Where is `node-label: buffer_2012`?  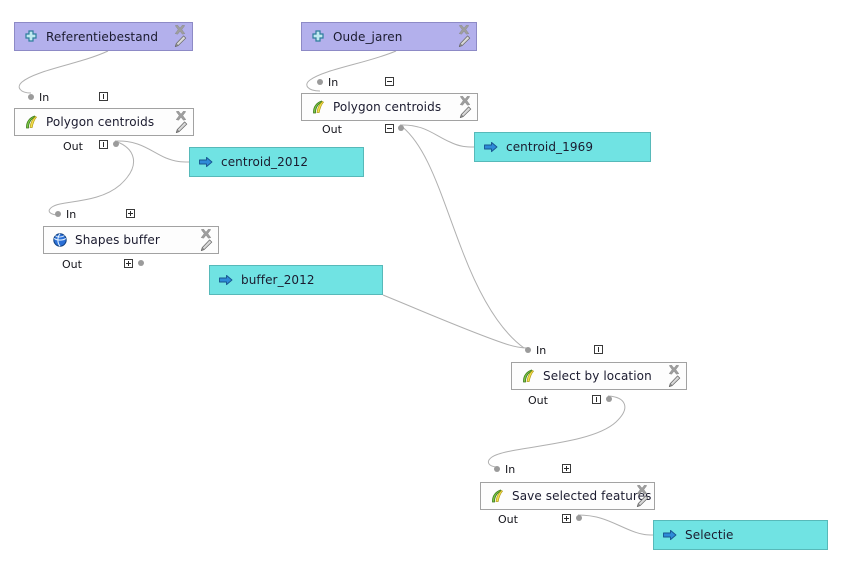 node-label: buffer_2012 is located at coordinates (278, 280).